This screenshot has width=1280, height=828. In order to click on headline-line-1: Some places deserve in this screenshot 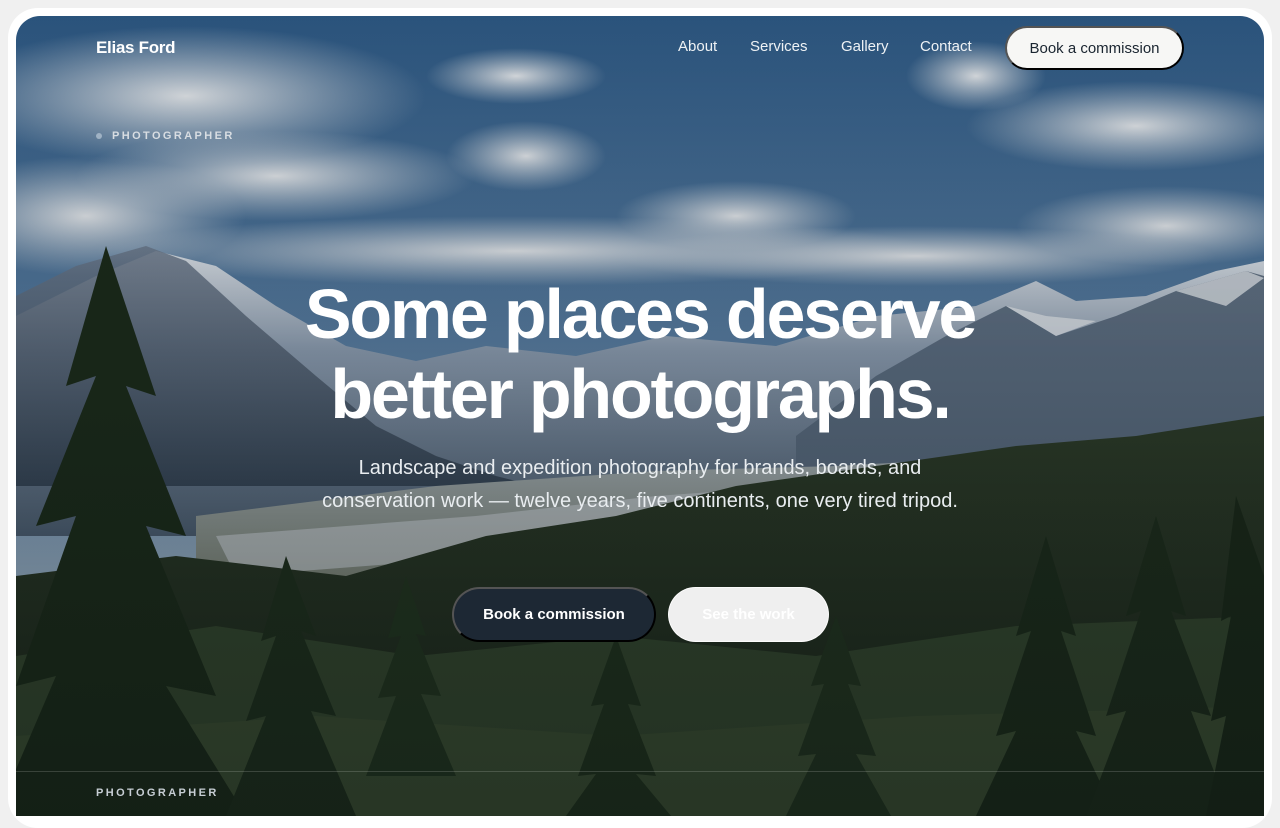, I will do `click(641, 314)`.